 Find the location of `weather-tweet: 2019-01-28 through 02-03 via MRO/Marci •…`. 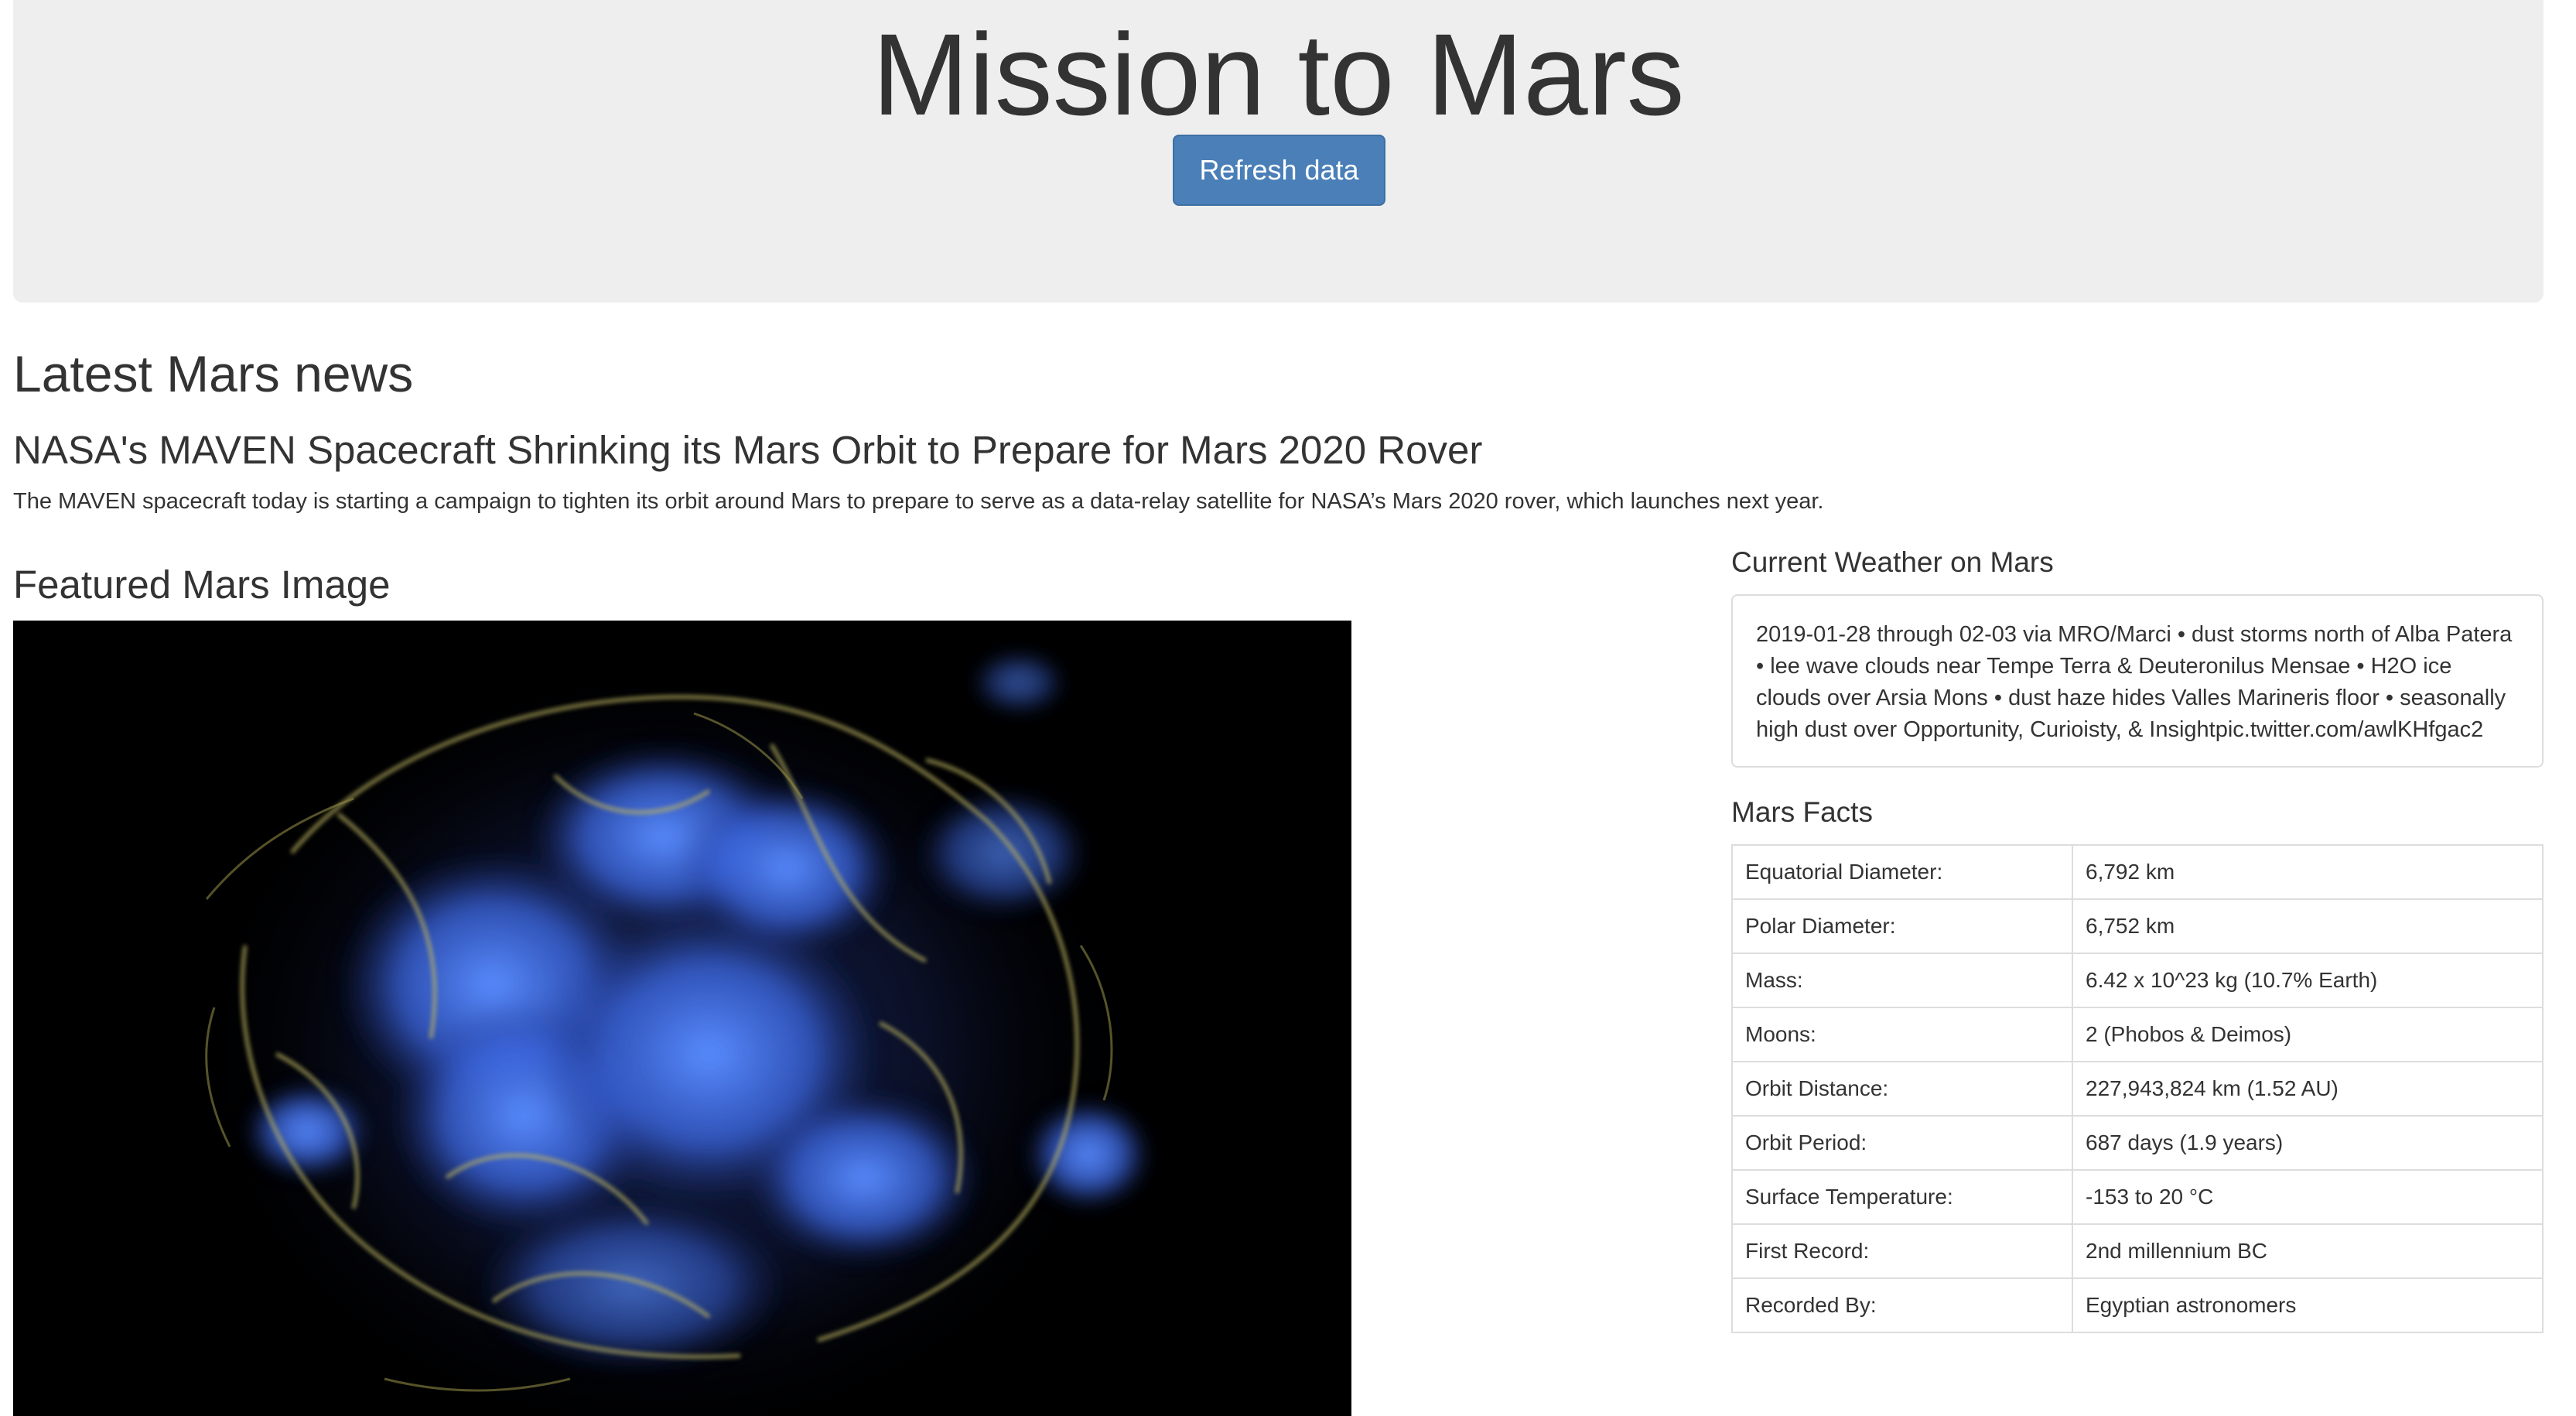

weather-tweet: 2019-01-28 through 02-03 via MRO/Marci •… is located at coordinates (2137, 681).